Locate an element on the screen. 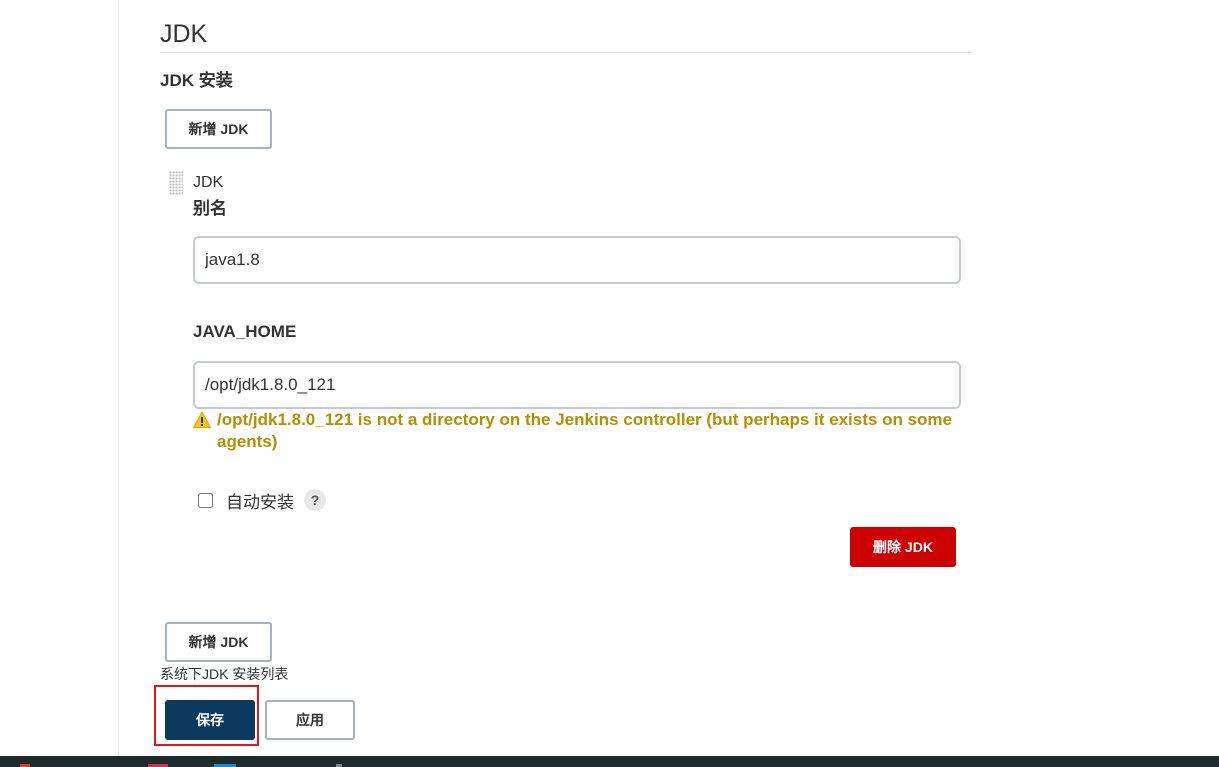  os-taskbar is located at coordinates (609, 761).